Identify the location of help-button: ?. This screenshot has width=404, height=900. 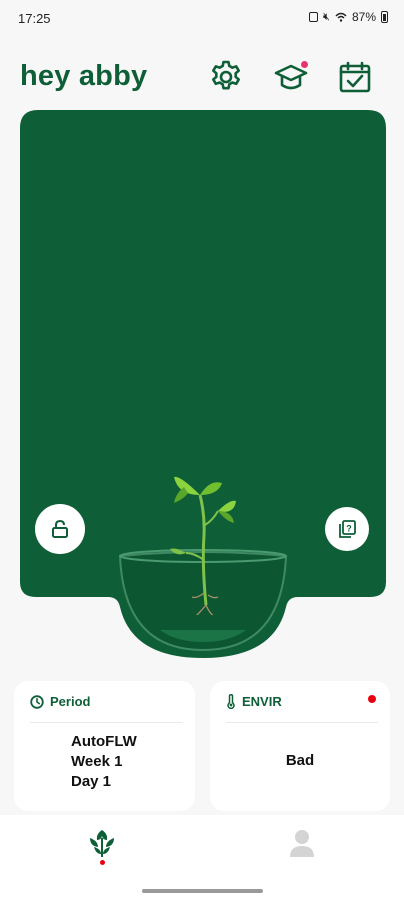
(347, 529).